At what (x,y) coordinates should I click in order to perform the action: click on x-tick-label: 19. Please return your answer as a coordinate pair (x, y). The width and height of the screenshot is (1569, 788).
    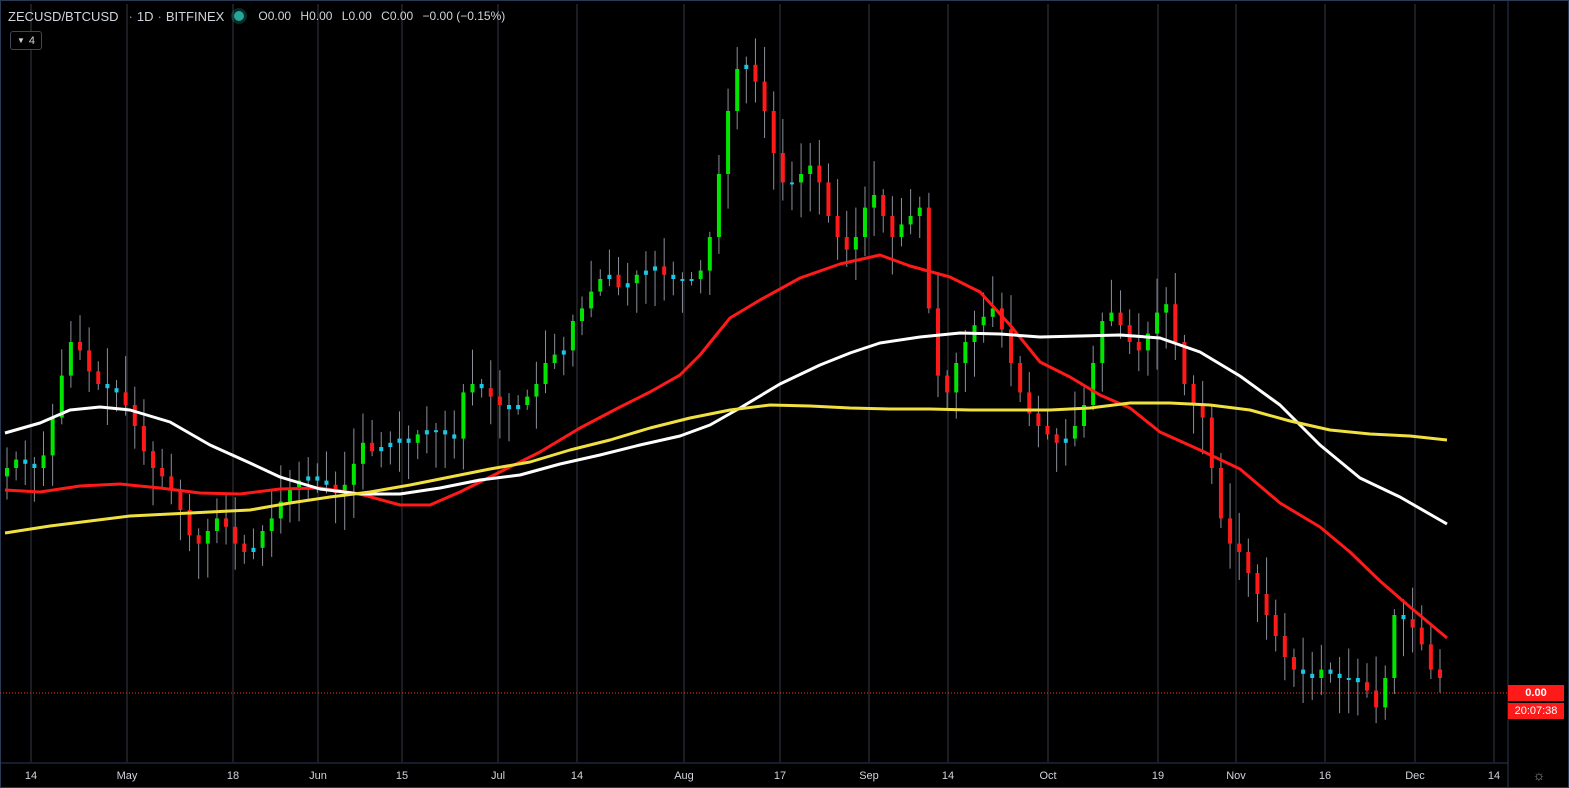
    Looking at the image, I should click on (1158, 776).